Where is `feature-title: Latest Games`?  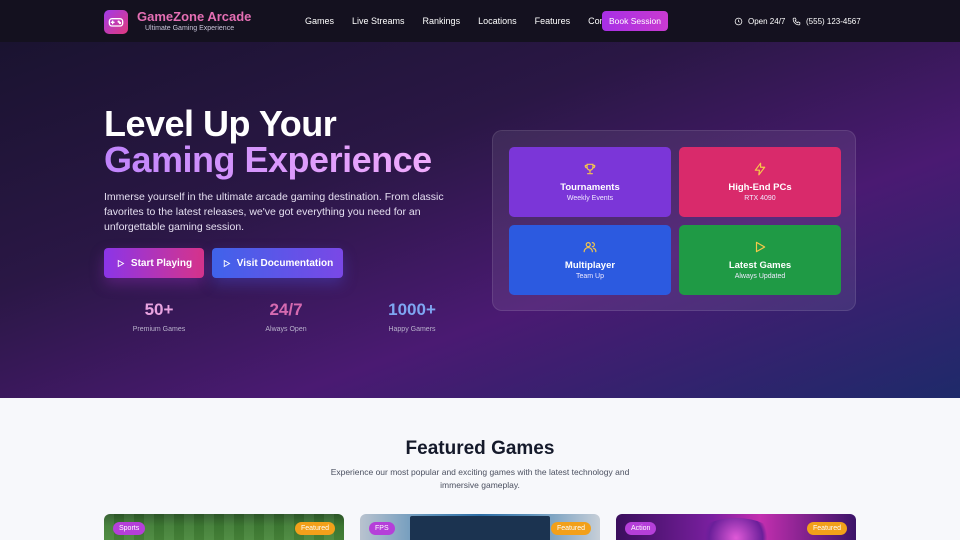
feature-title: Latest Games is located at coordinates (760, 265).